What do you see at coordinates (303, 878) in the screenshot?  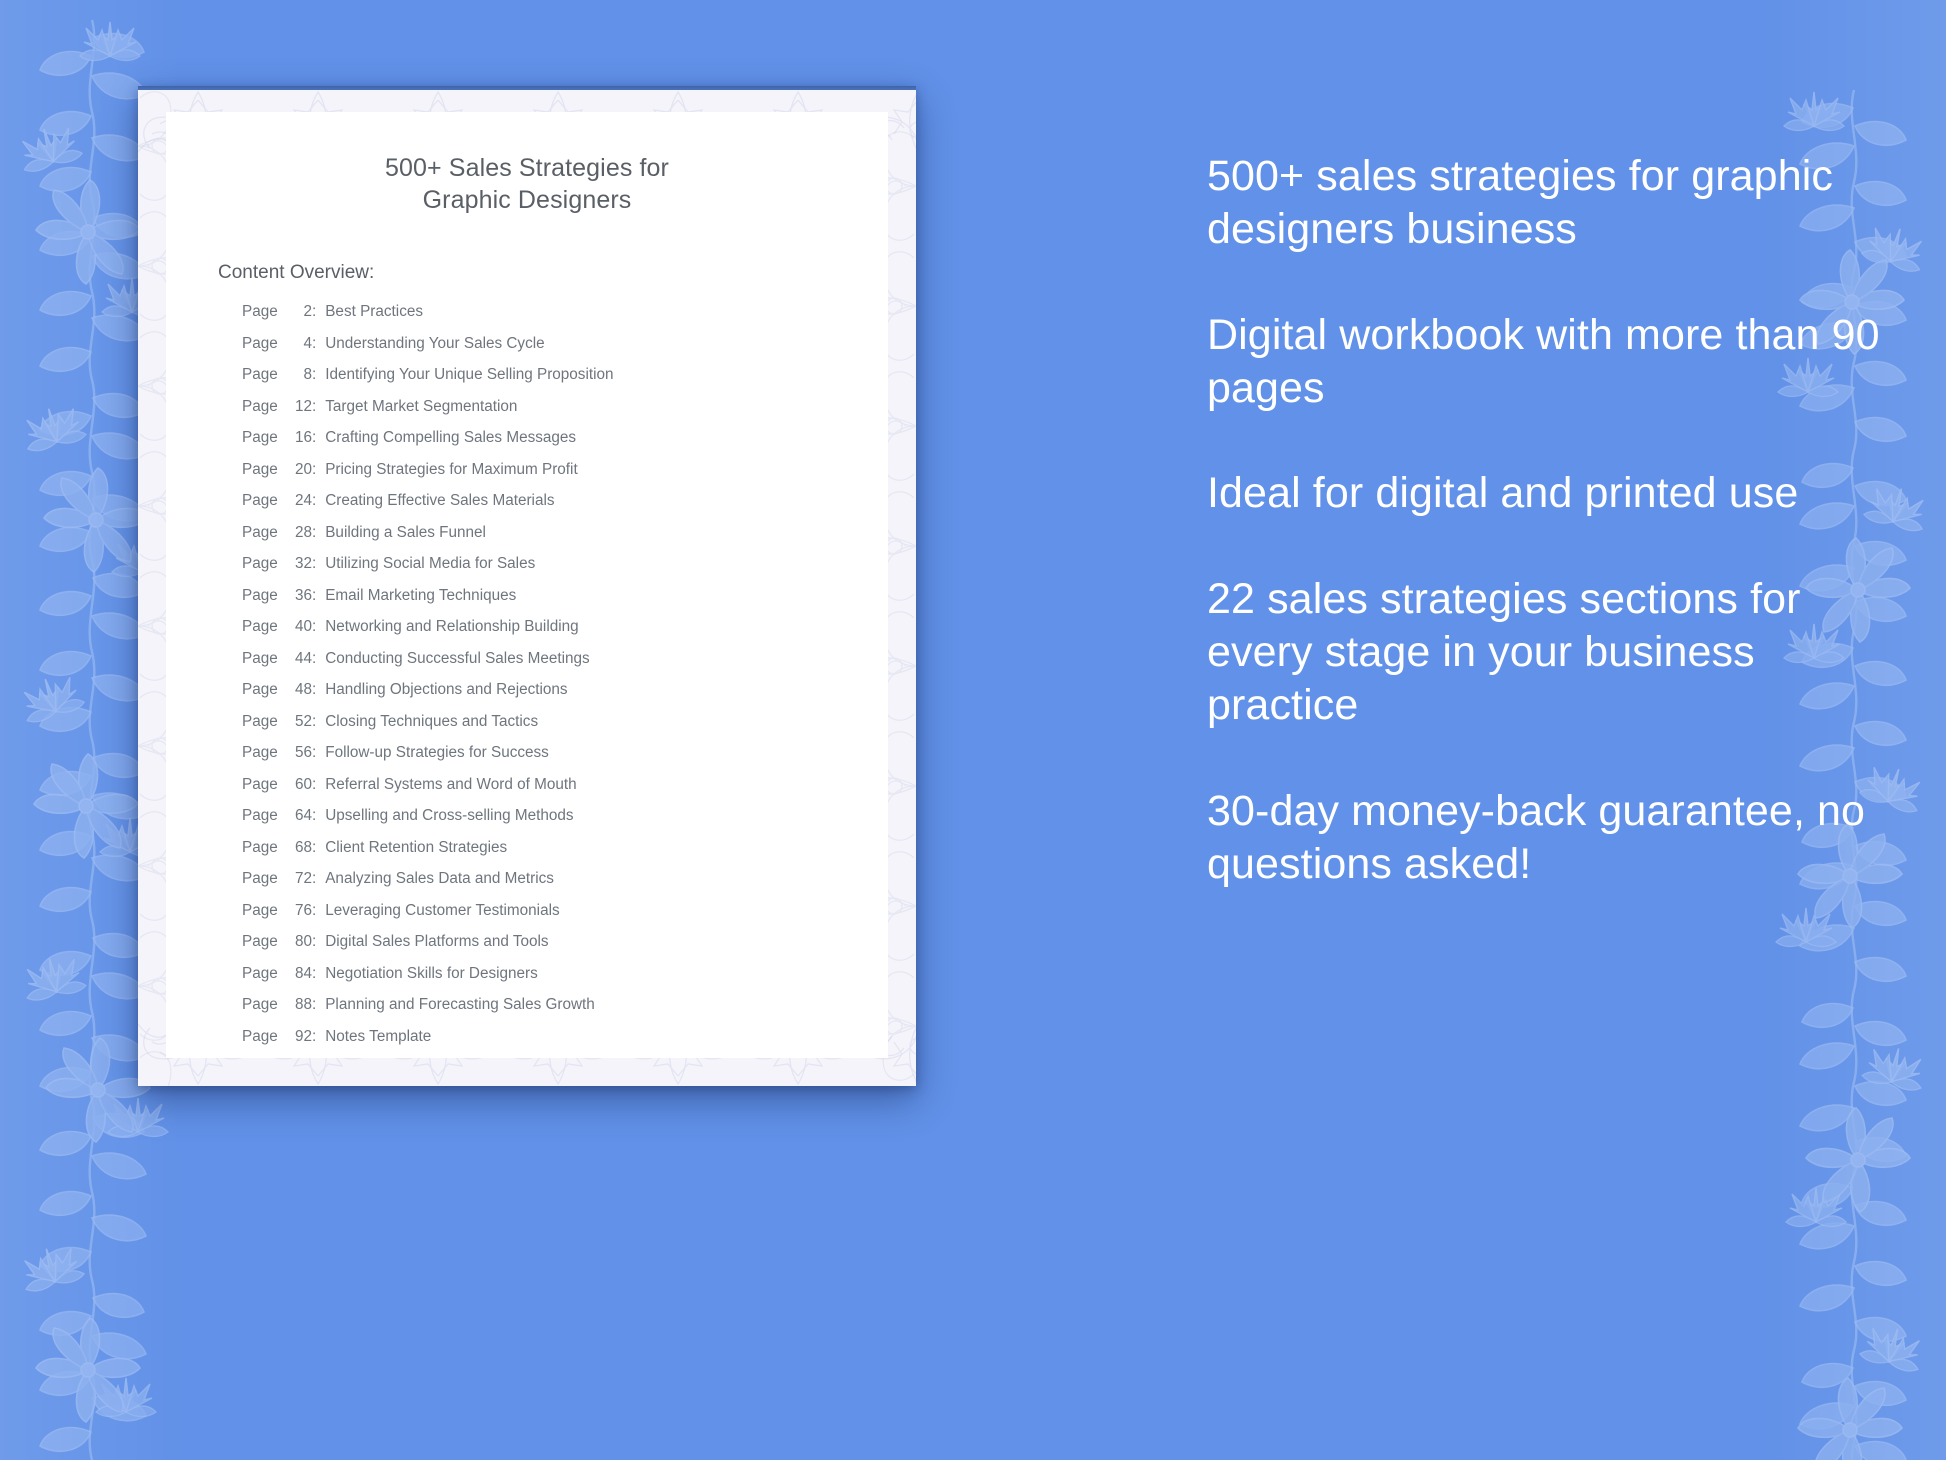 I see `toc-entry-page-number: 72` at bounding box center [303, 878].